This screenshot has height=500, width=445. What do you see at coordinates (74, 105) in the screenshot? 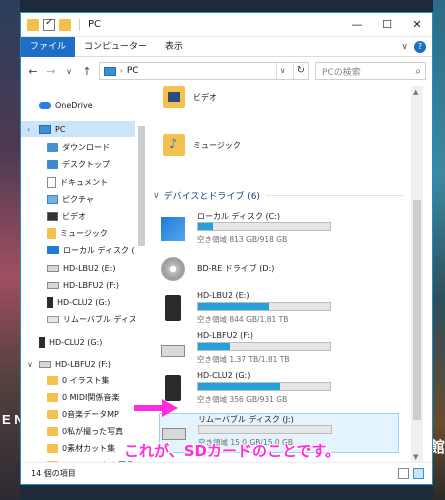
I see `sidebar-item-label: OneDrive` at bounding box center [74, 105].